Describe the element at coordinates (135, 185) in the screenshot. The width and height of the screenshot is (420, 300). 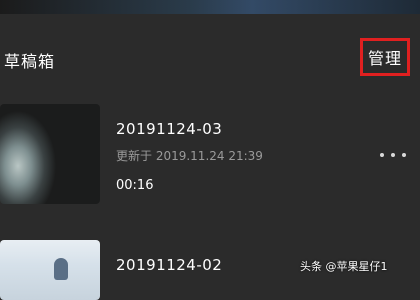
I see `draft-duration: 00:16` at that location.